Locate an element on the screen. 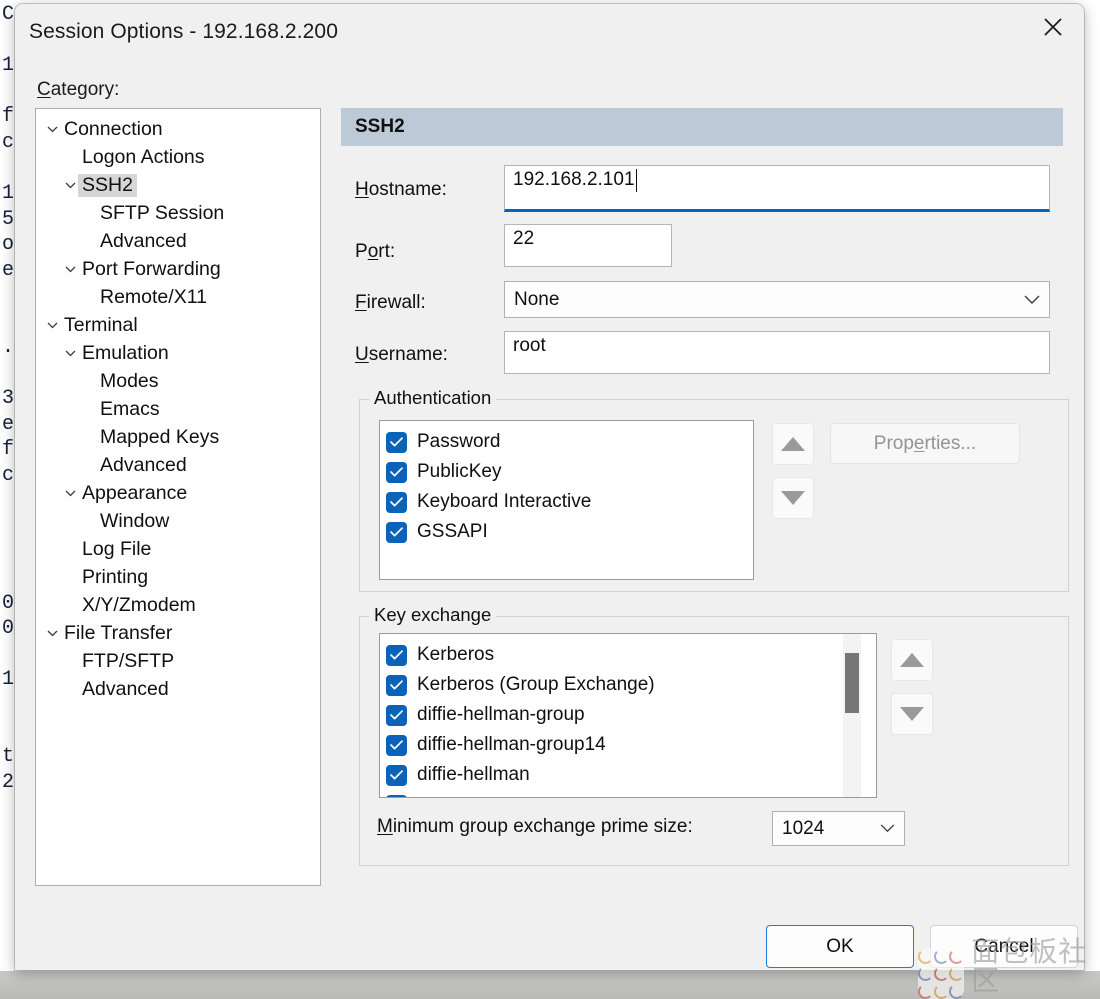 The width and height of the screenshot is (1100, 999). tree-item-label: Advanced is located at coordinates (125, 688).